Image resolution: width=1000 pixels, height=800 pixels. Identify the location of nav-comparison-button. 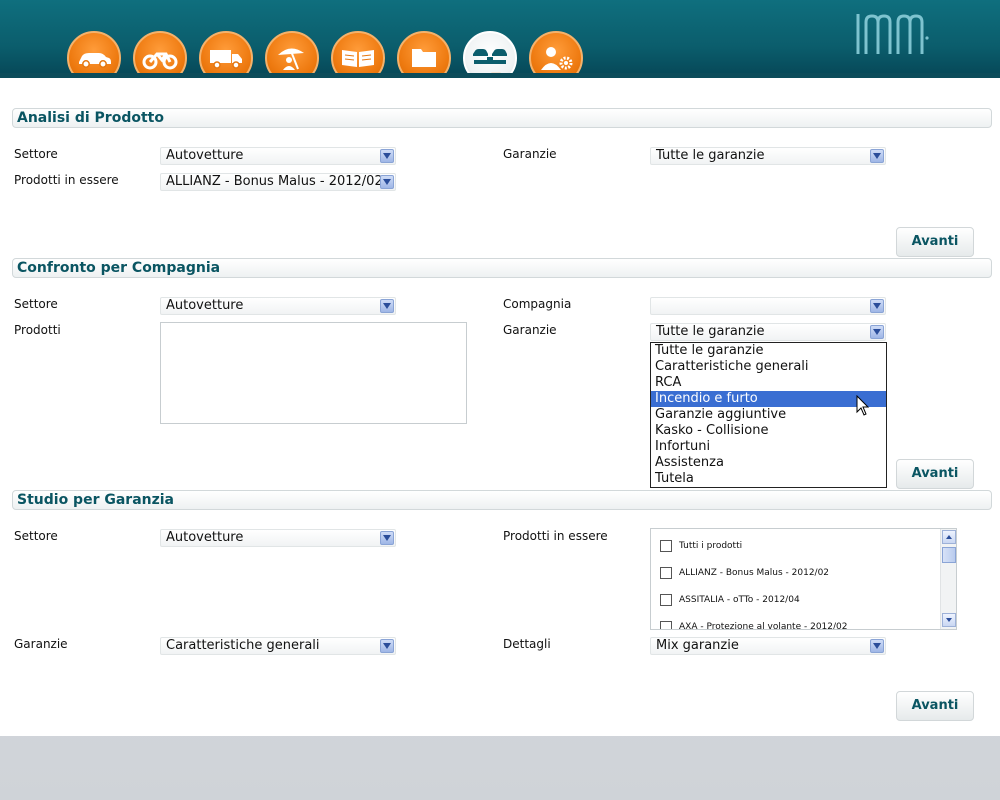
(490, 54).